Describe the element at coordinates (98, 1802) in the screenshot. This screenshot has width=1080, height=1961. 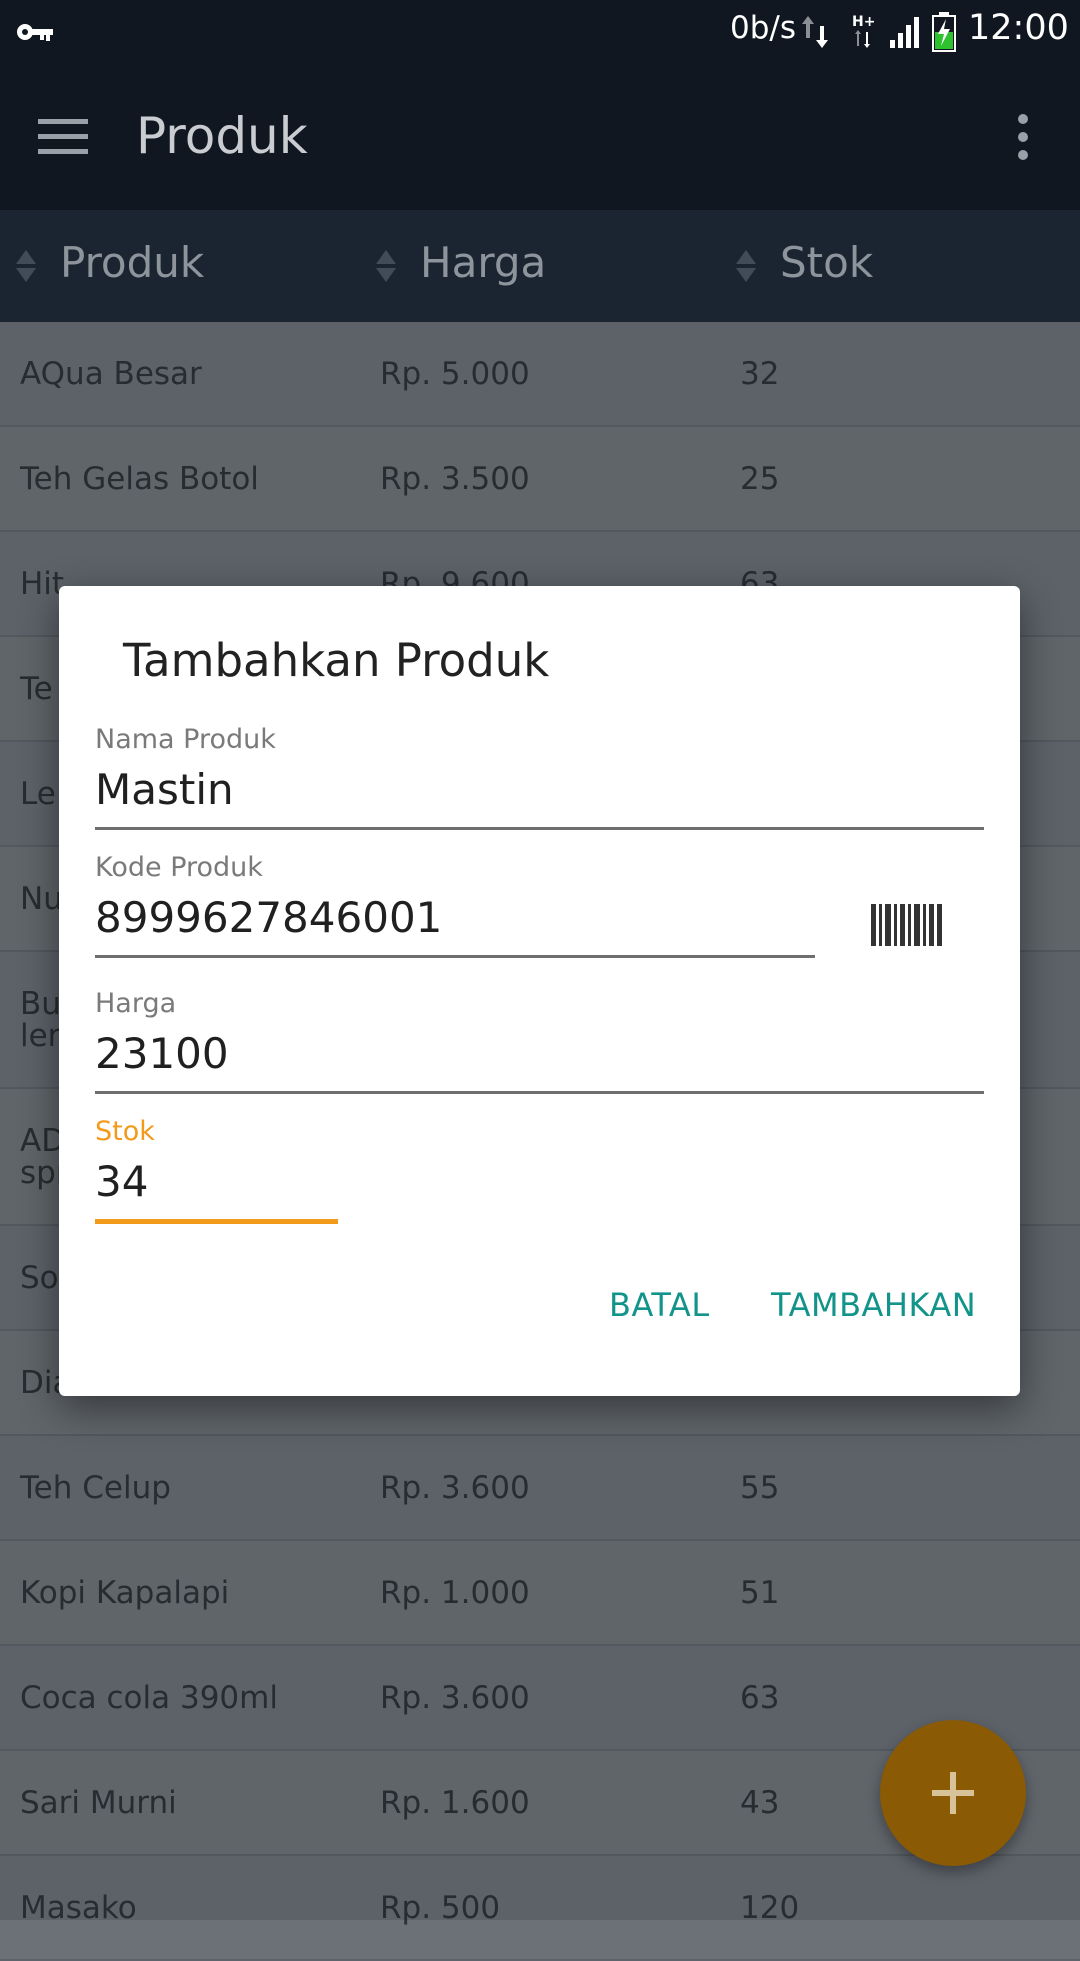
I see `product-name: Sari Murni` at that location.